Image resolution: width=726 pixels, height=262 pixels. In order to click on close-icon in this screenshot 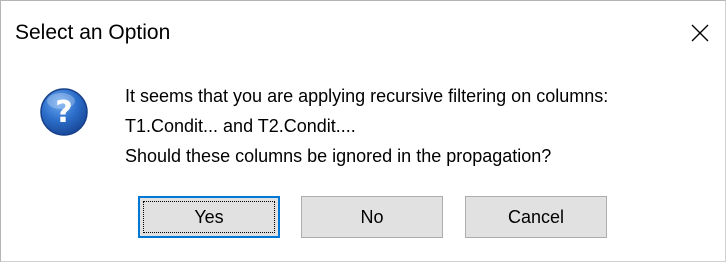, I will do `click(700, 33)`.